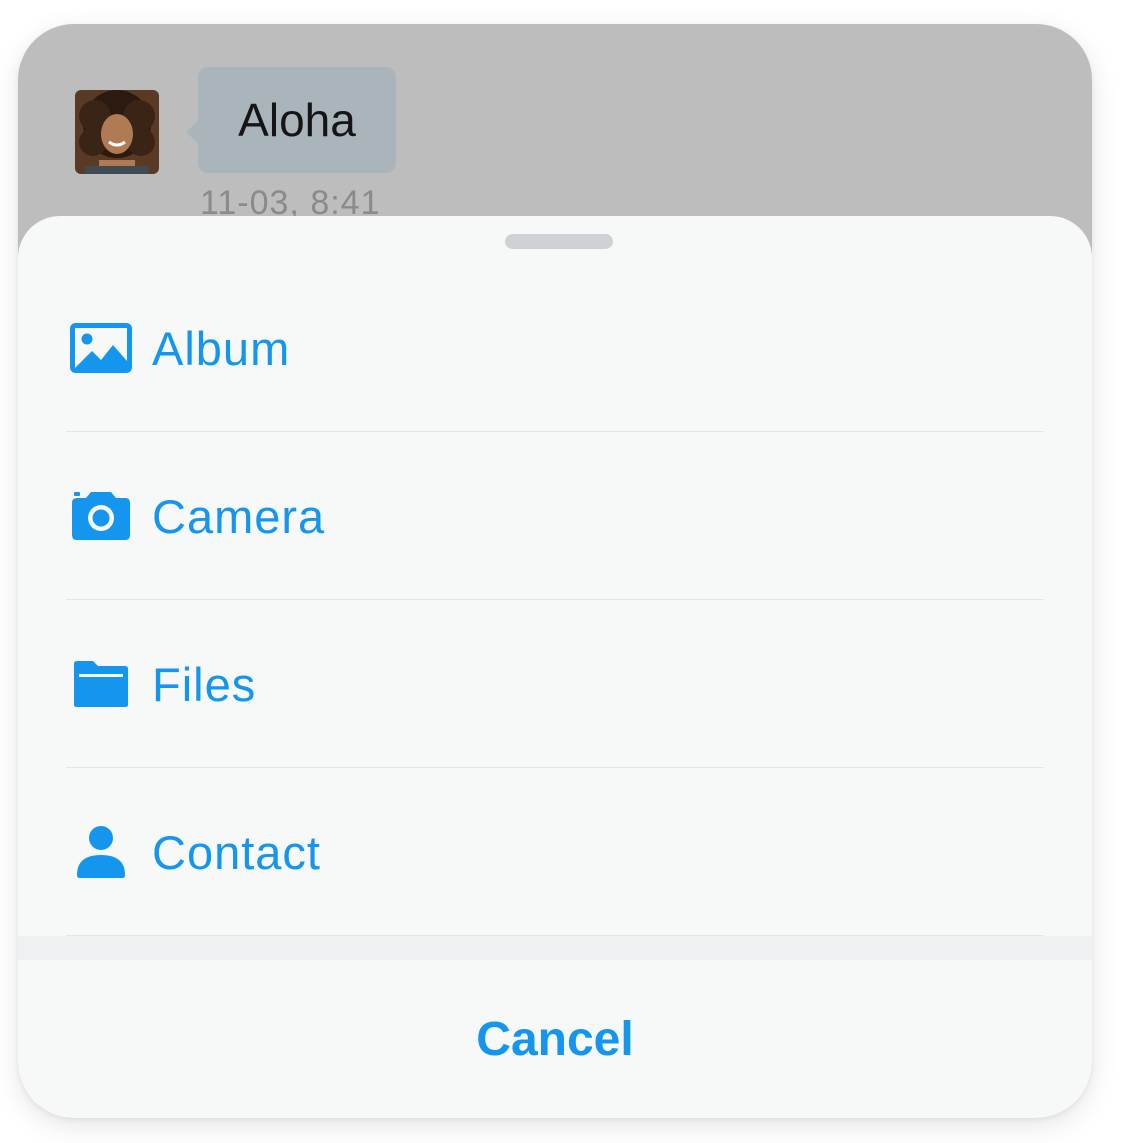 The width and height of the screenshot is (1122, 1143). I want to click on message-text: Aloha, so click(297, 120).